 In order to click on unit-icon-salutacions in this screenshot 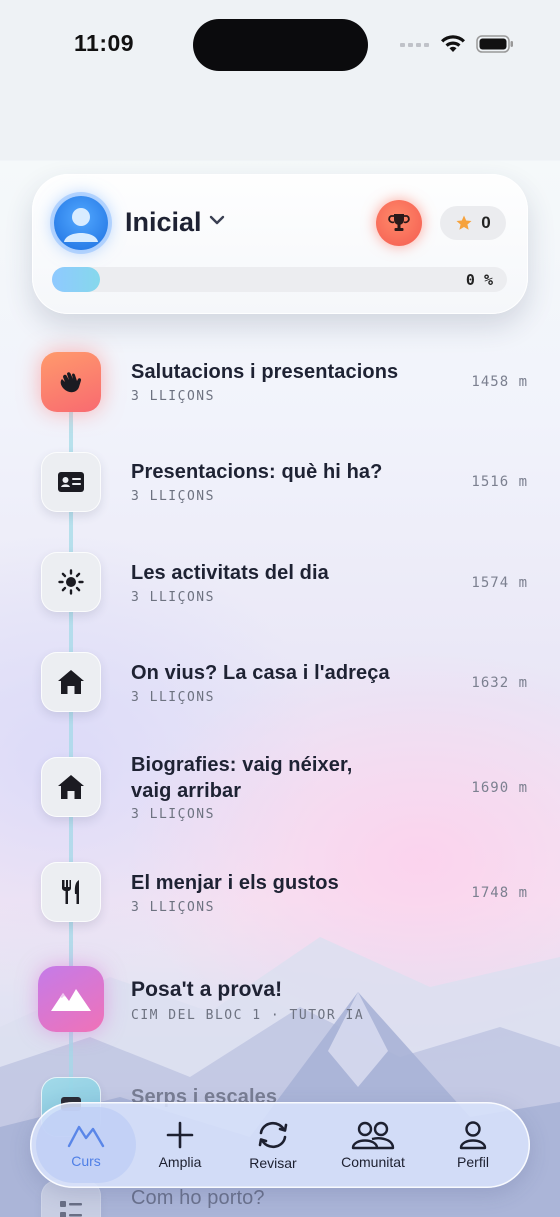, I will do `click(71, 382)`.